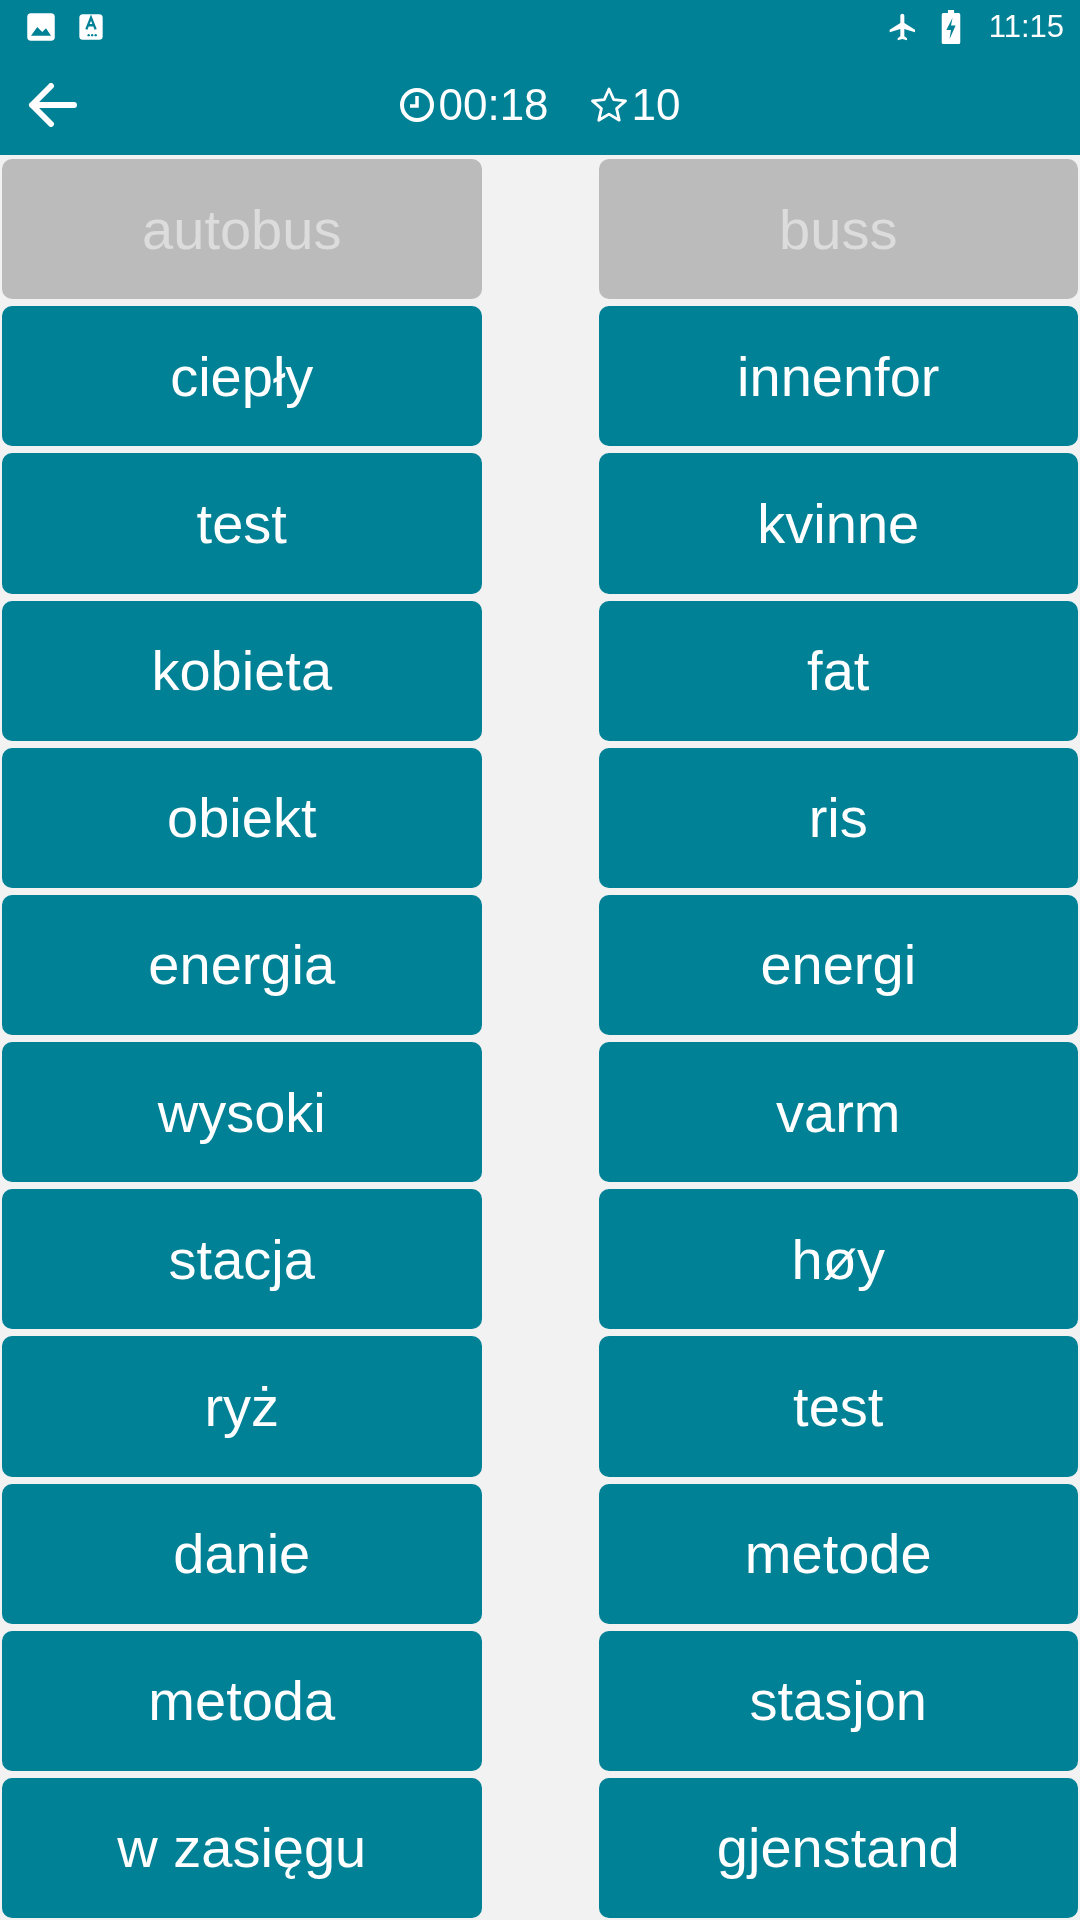 The height and width of the screenshot is (1920, 1080). I want to click on word-tile: kobieta, so click(242, 670).